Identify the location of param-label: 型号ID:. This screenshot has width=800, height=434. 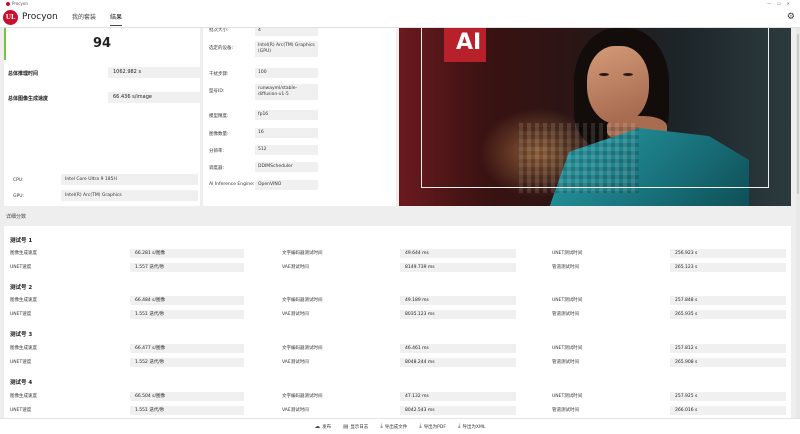
(217, 91).